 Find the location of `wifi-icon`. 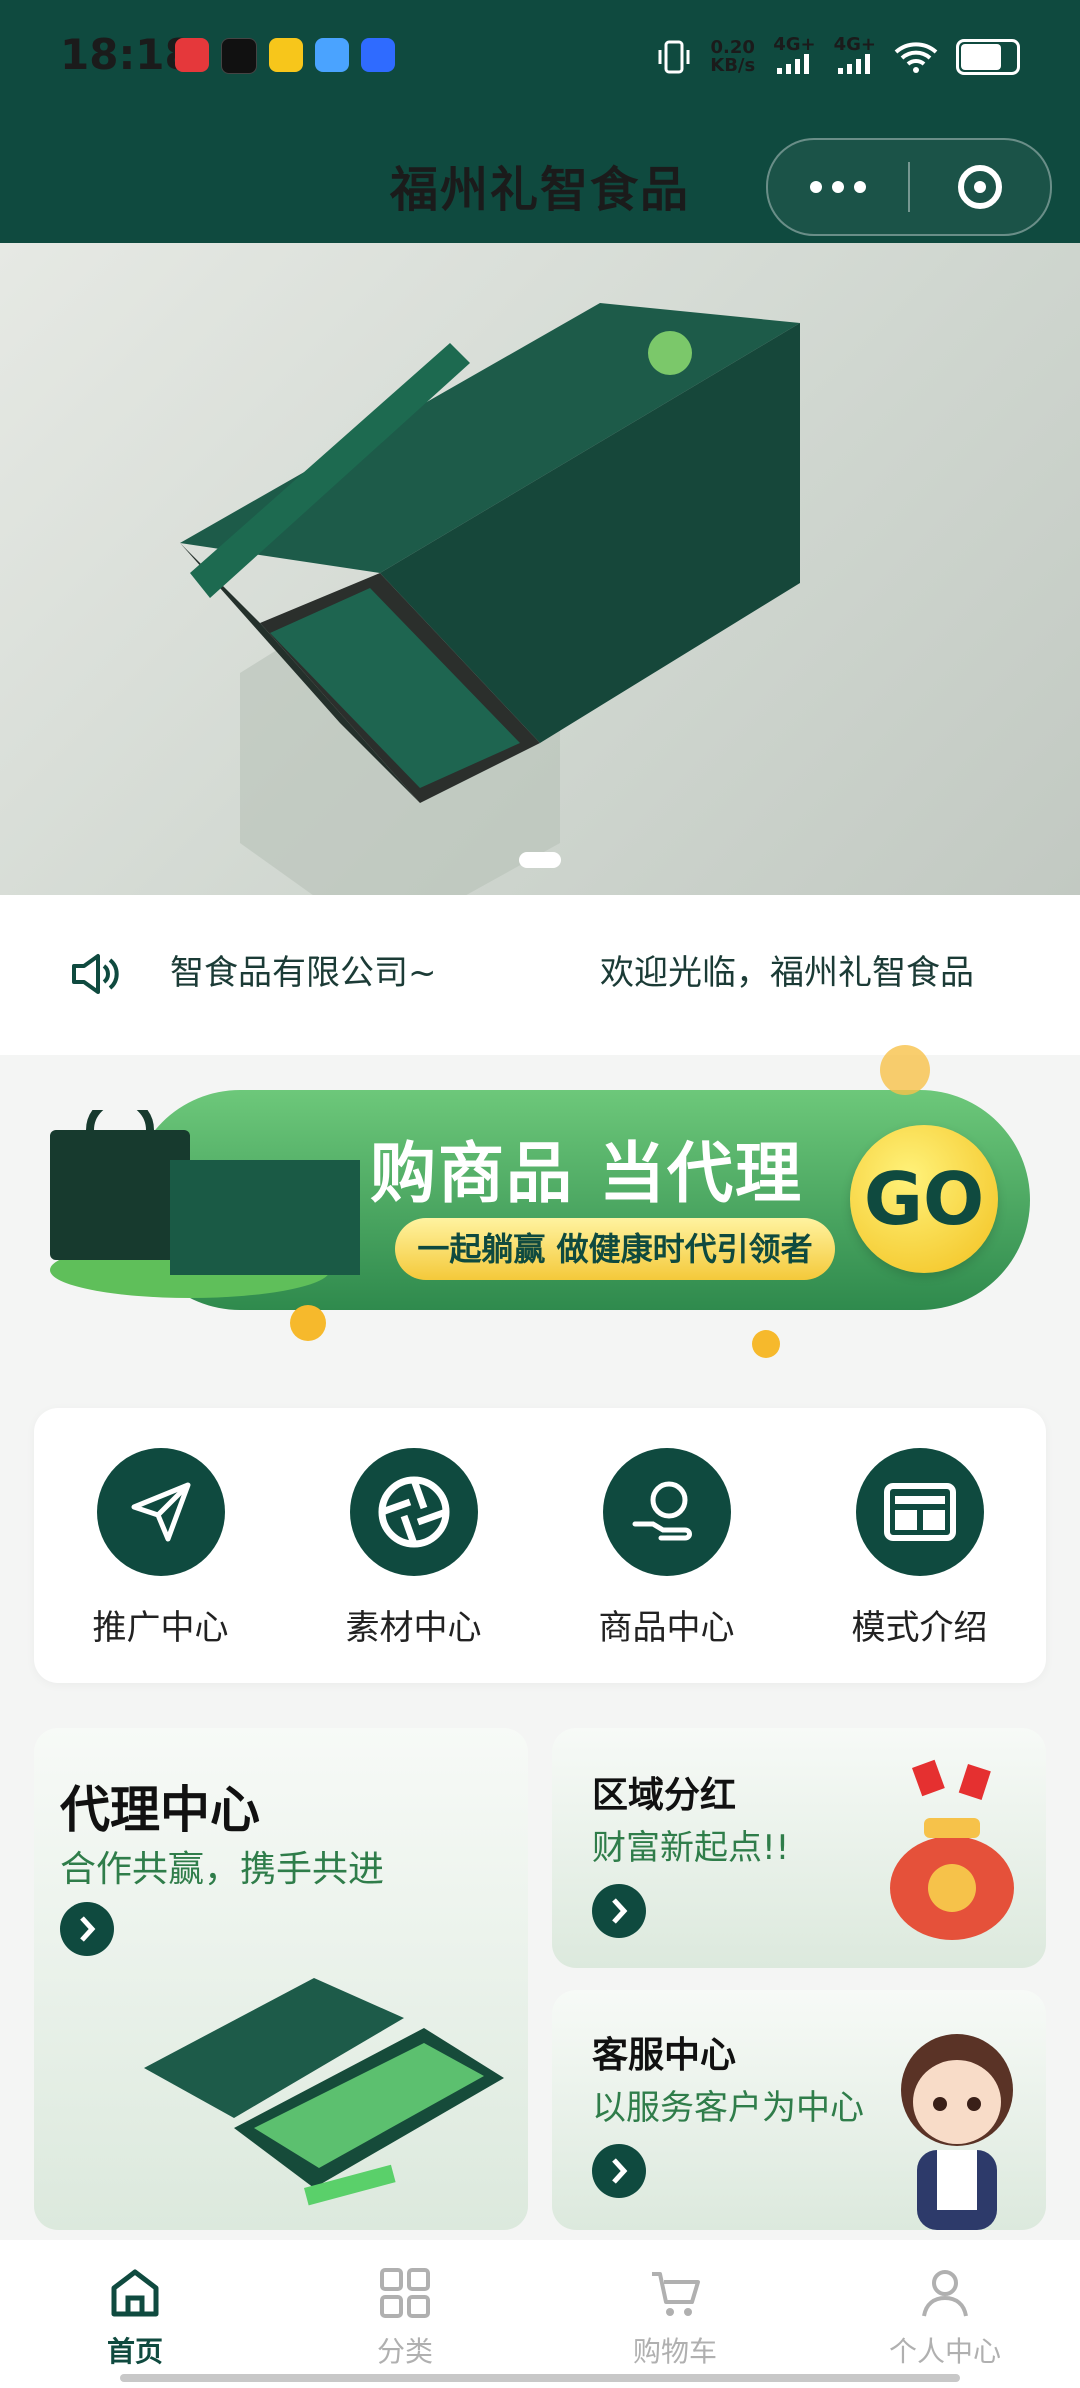

wifi-icon is located at coordinates (916, 57).